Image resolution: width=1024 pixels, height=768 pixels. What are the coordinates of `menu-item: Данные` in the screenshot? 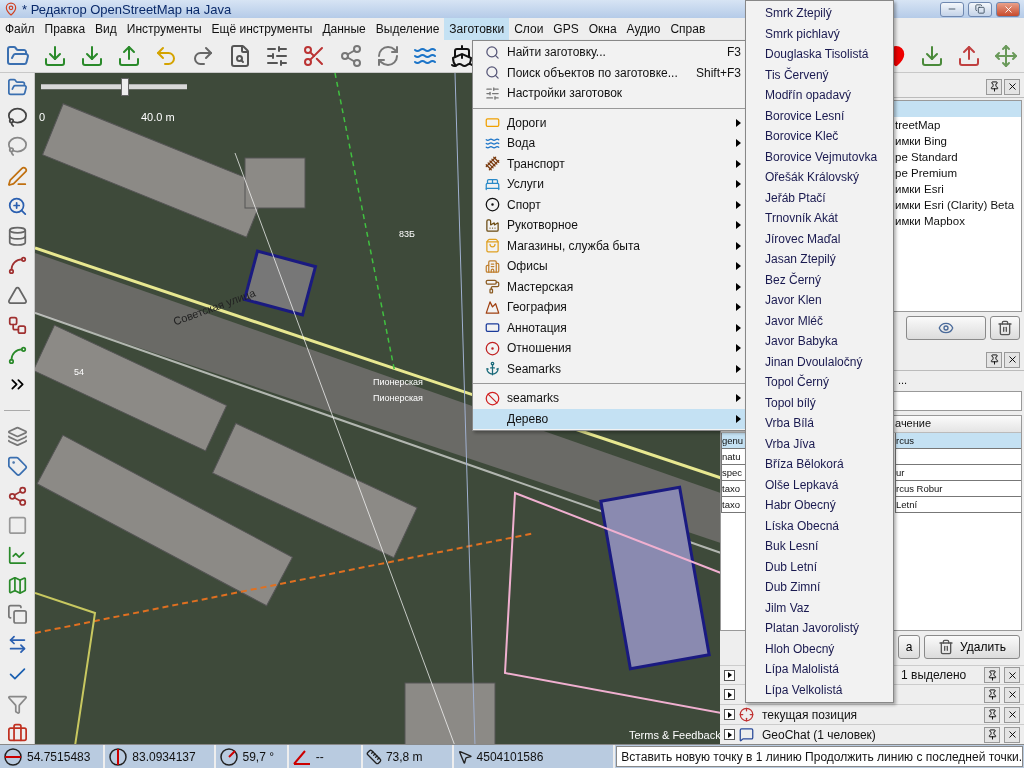 It's located at (344, 29).